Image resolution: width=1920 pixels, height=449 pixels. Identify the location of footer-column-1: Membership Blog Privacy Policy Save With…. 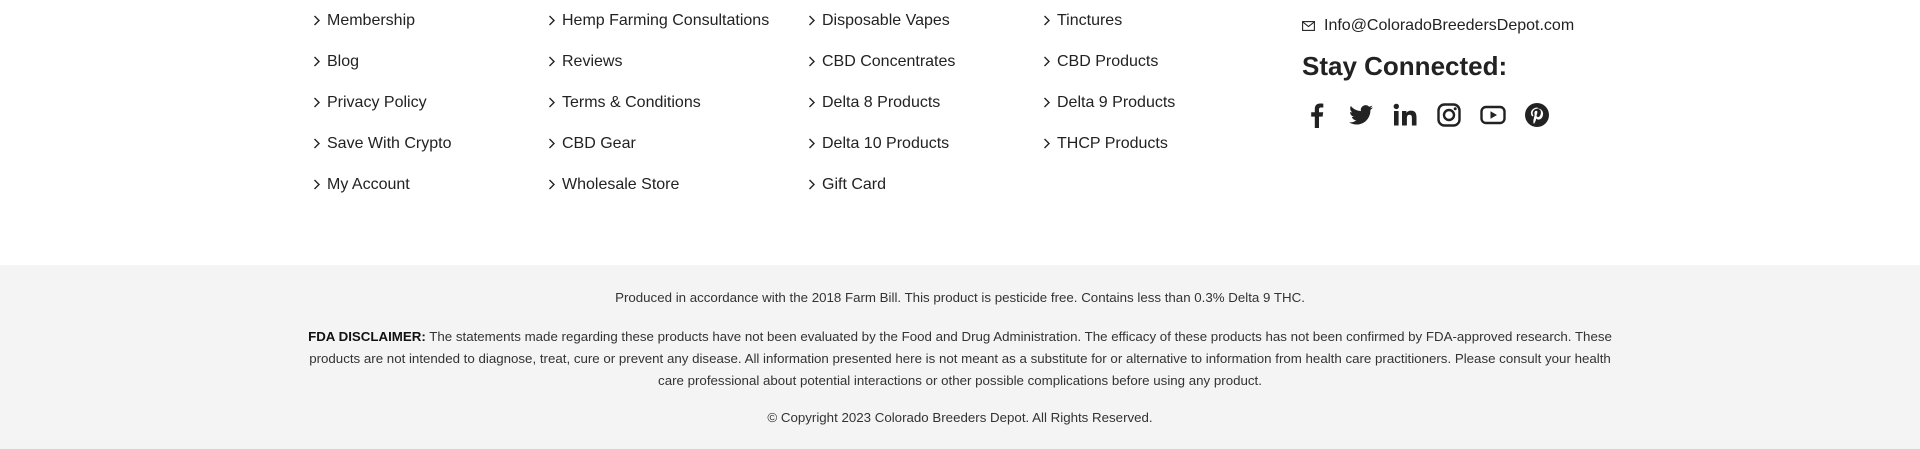
(382, 102).